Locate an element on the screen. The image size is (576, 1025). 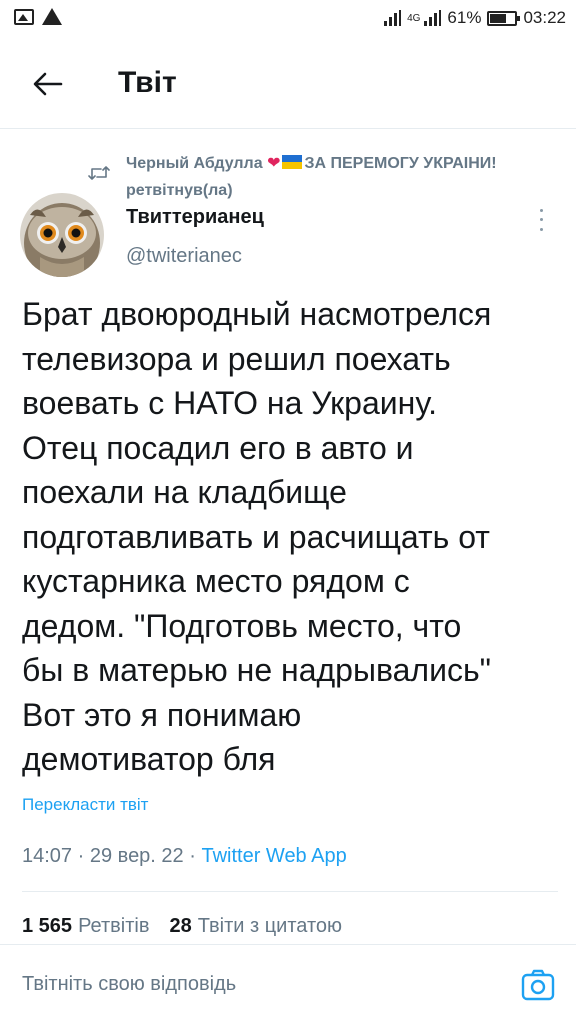
tweet-stats: 1 565 Ретвітів 28 Твіти з цитатою is located at coordinates (182, 926).